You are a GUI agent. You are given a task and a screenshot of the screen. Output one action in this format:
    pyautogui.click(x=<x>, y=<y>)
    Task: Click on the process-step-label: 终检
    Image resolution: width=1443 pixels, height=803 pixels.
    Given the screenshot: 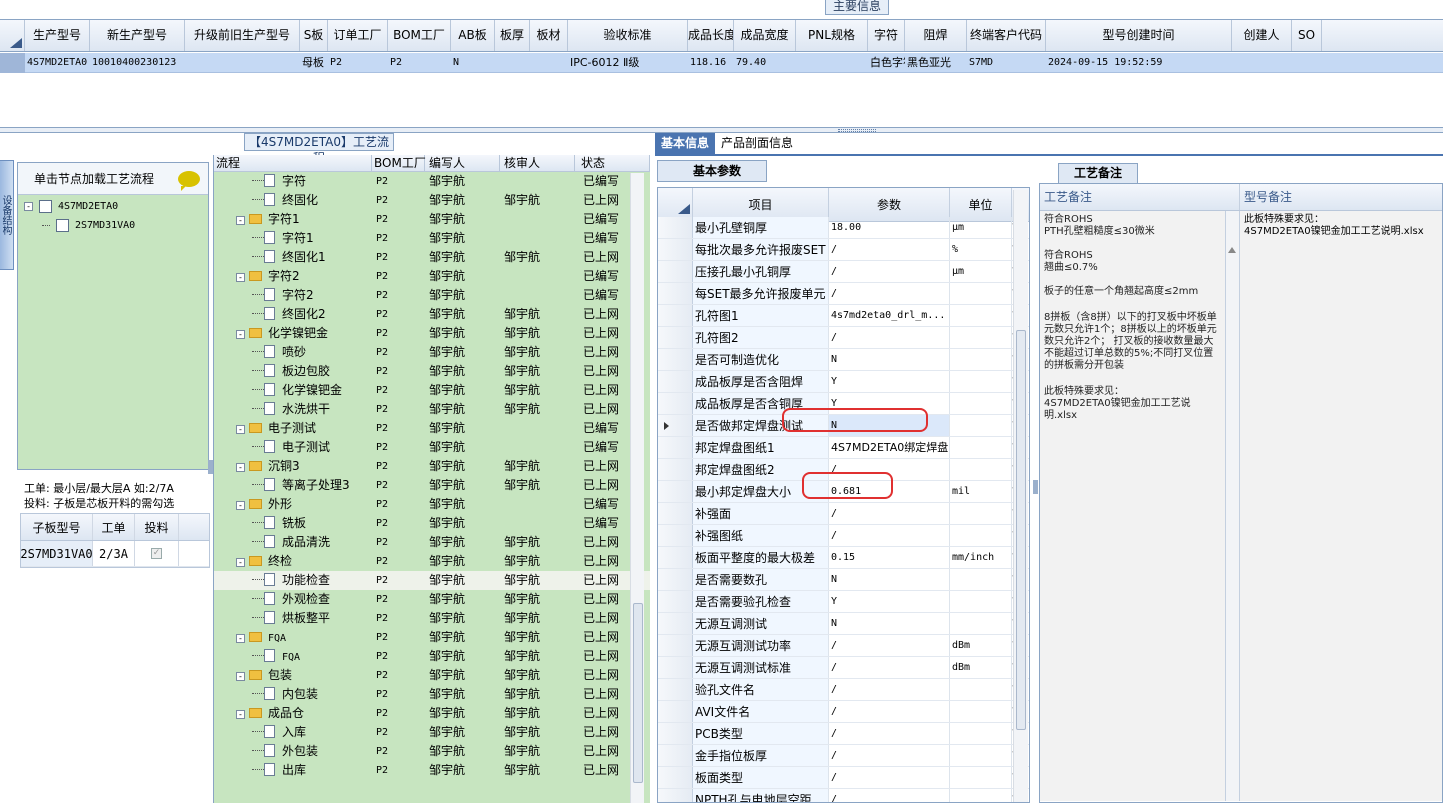 What is the action you would take?
    pyautogui.click(x=280, y=561)
    